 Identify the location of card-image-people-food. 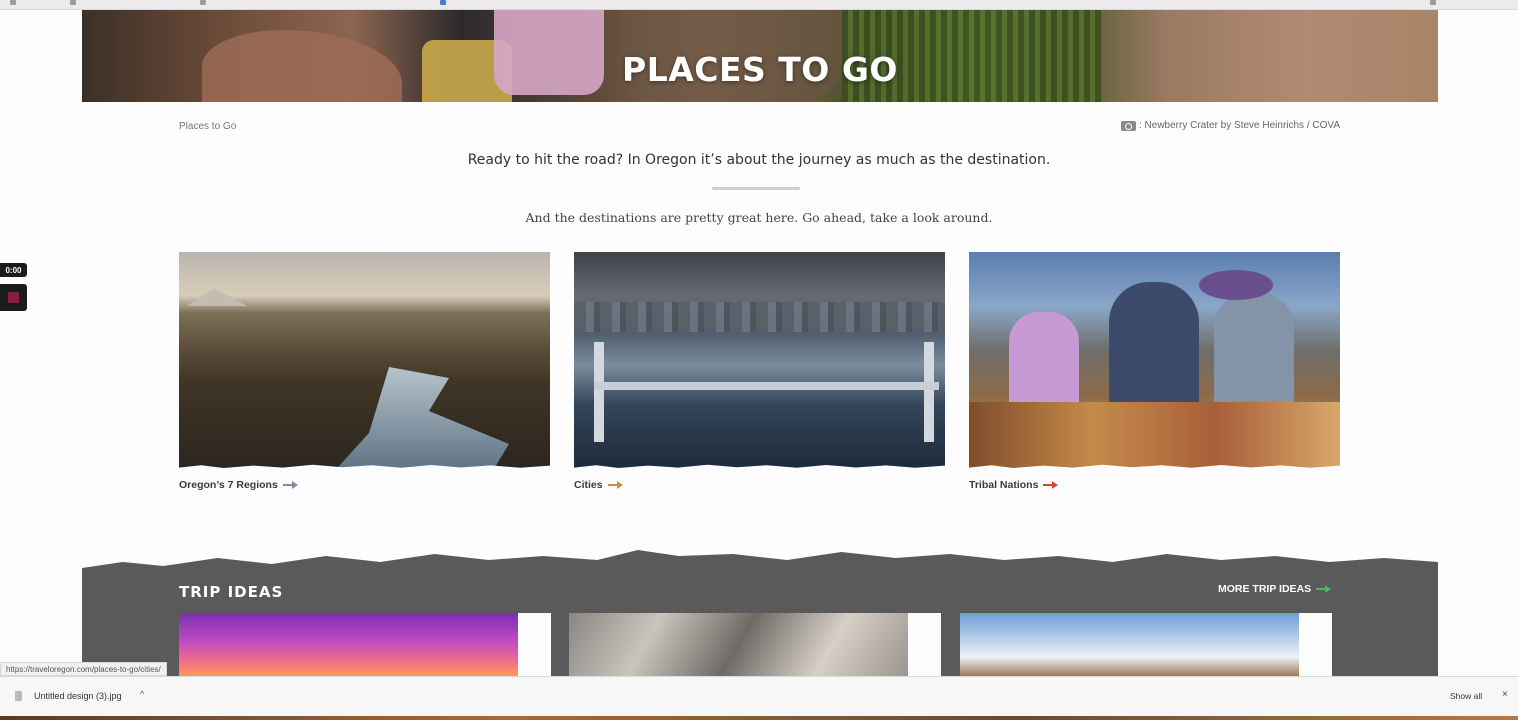
(1154, 361).